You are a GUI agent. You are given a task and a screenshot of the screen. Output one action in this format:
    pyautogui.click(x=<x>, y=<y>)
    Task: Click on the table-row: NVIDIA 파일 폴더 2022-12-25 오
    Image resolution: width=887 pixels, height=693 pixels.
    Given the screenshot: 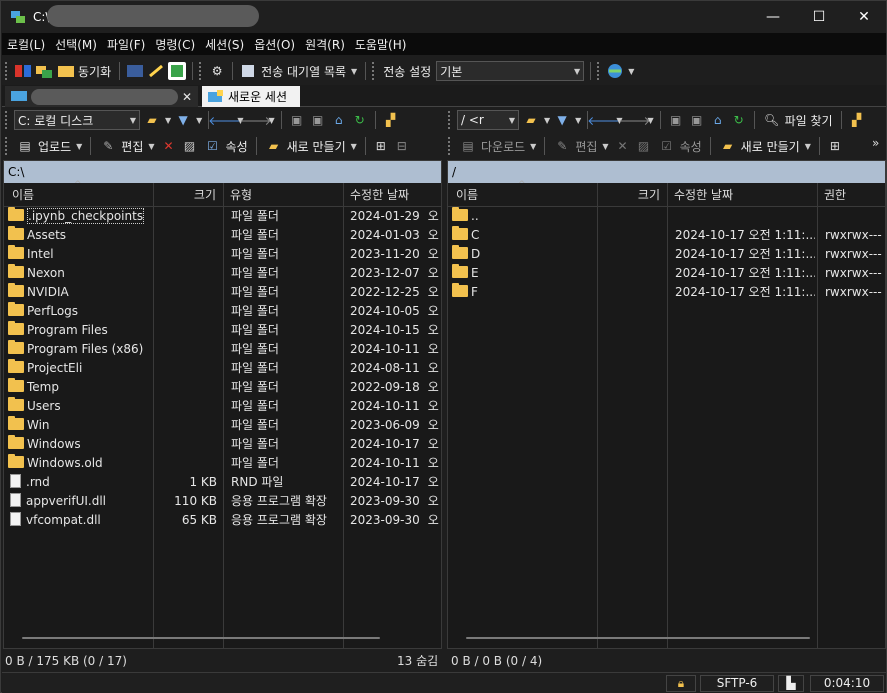 What is the action you would take?
    pyautogui.click(x=222, y=292)
    